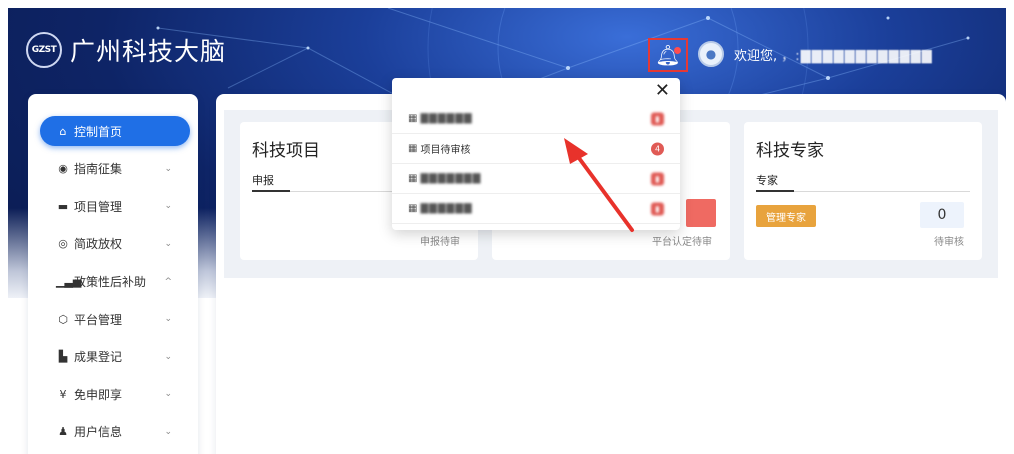  I want to click on pending-review-label: 申报待审, so click(440, 240).